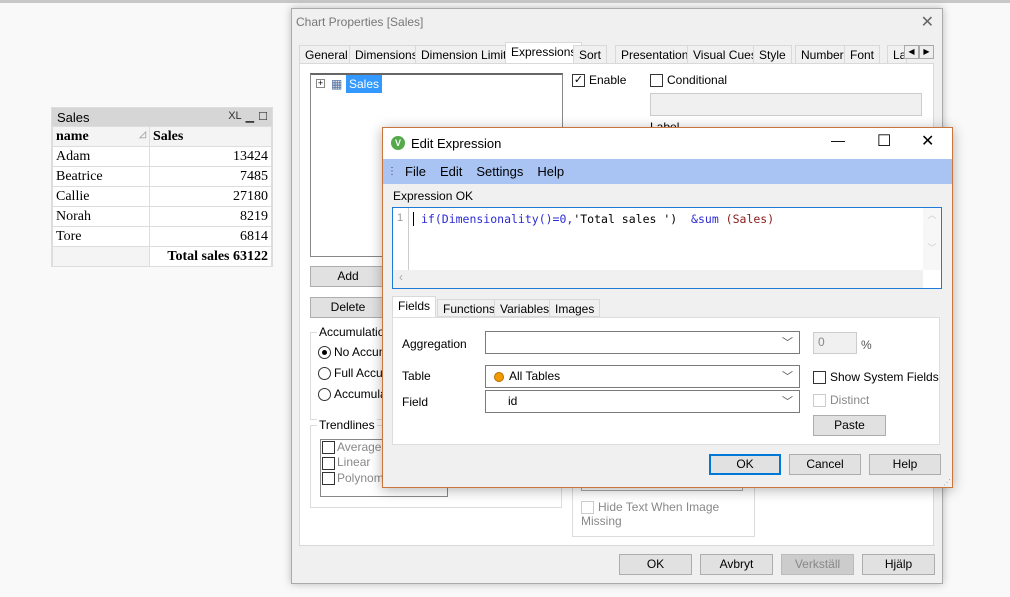 Image resolution: width=1010 pixels, height=597 pixels. What do you see at coordinates (817, 564) in the screenshot?
I see `apply-button: Verkställ` at bounding box center [817, 564].